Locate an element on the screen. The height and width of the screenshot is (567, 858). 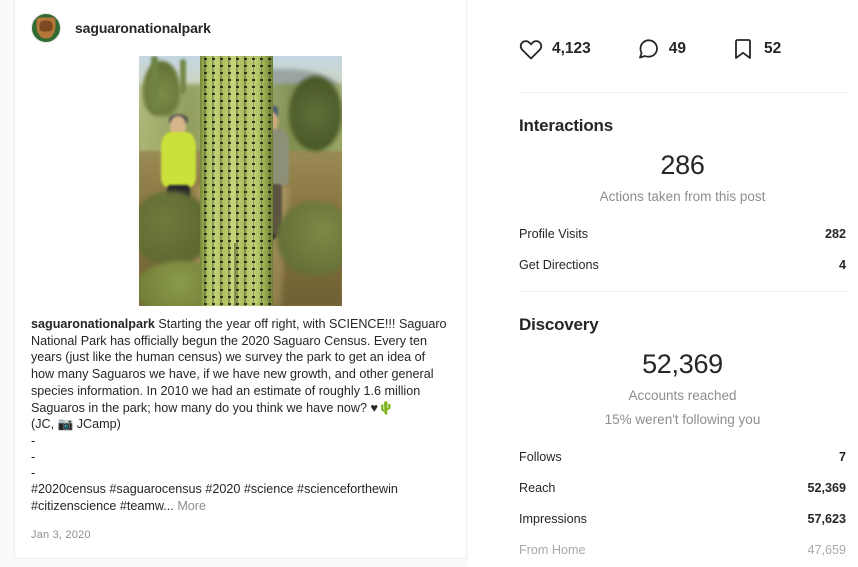
likes-metric: 4,123 is located at coordinates (555, 49).